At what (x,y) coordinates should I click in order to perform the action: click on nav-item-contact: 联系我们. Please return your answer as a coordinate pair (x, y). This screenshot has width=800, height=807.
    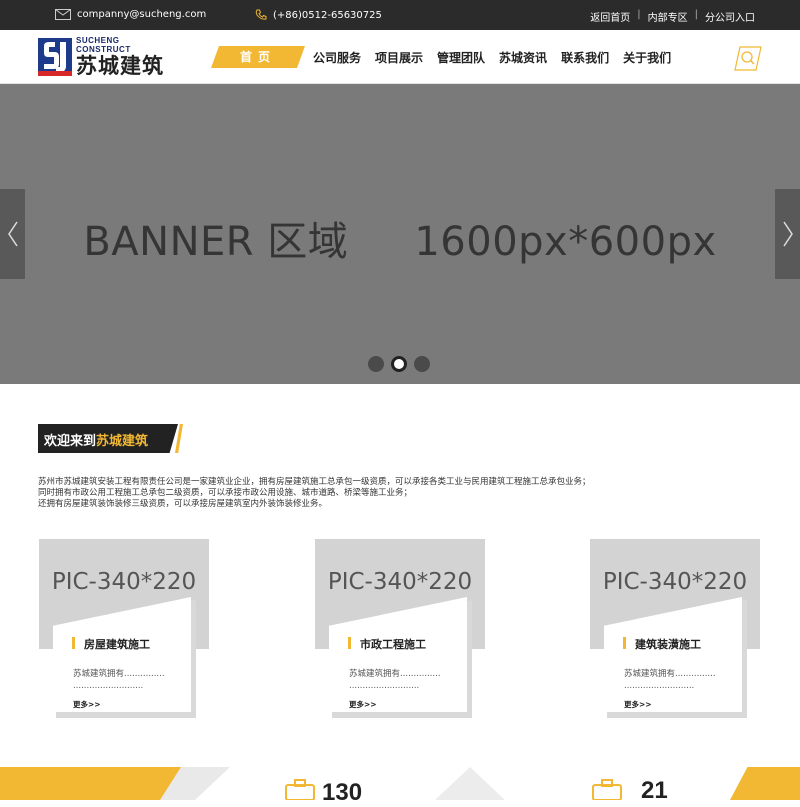
    Looking at the image, I should click on (585, 57).